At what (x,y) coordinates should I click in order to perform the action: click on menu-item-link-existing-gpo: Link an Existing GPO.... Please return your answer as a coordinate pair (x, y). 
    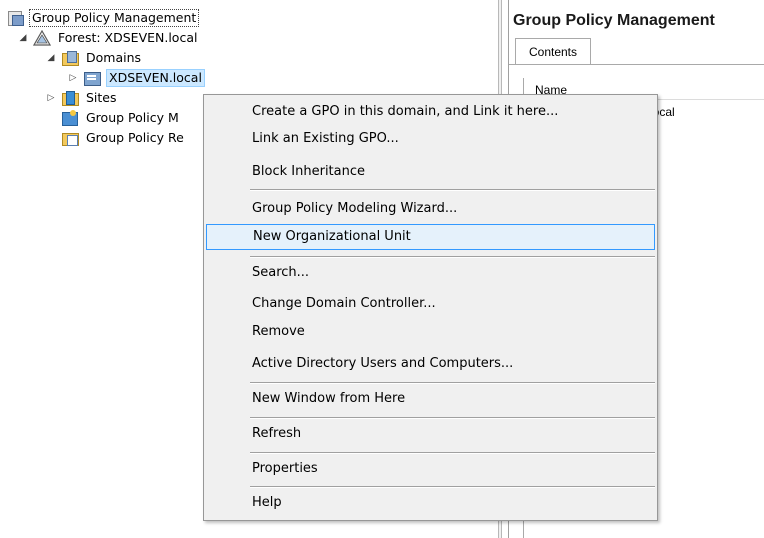
    Looking at the image, I should click on (430, 139).